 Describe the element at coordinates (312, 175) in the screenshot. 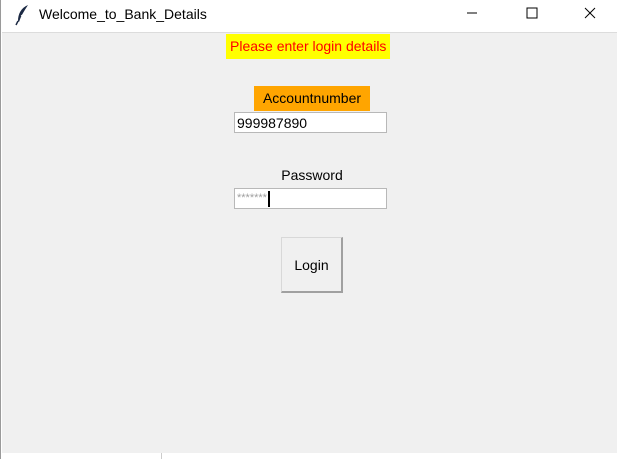

I see `password-label: Password` at that location.